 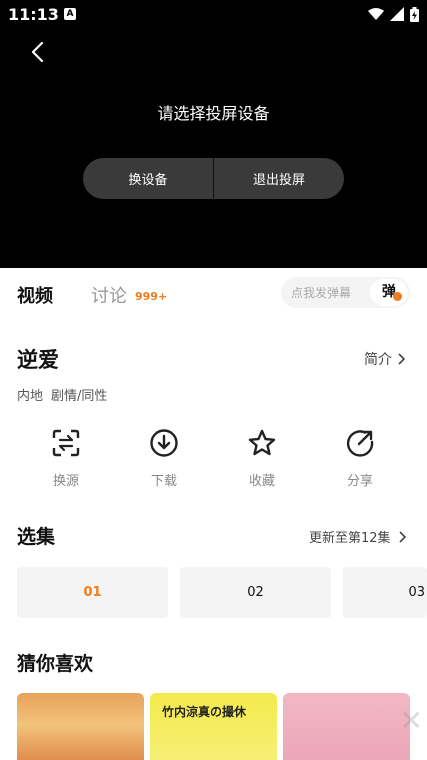 What do you see at coordinates (30, 396) in the screenshot?
I see `region-tag: 内地` at bounding box center [30, 396].